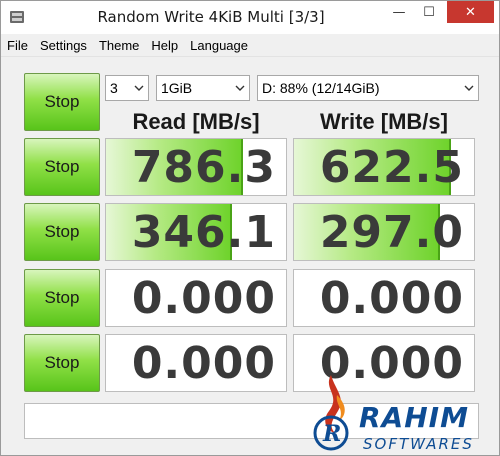 This screenshot has width=500, height=456. I want to click on write-result-value: 622.5, so click(391, 167).